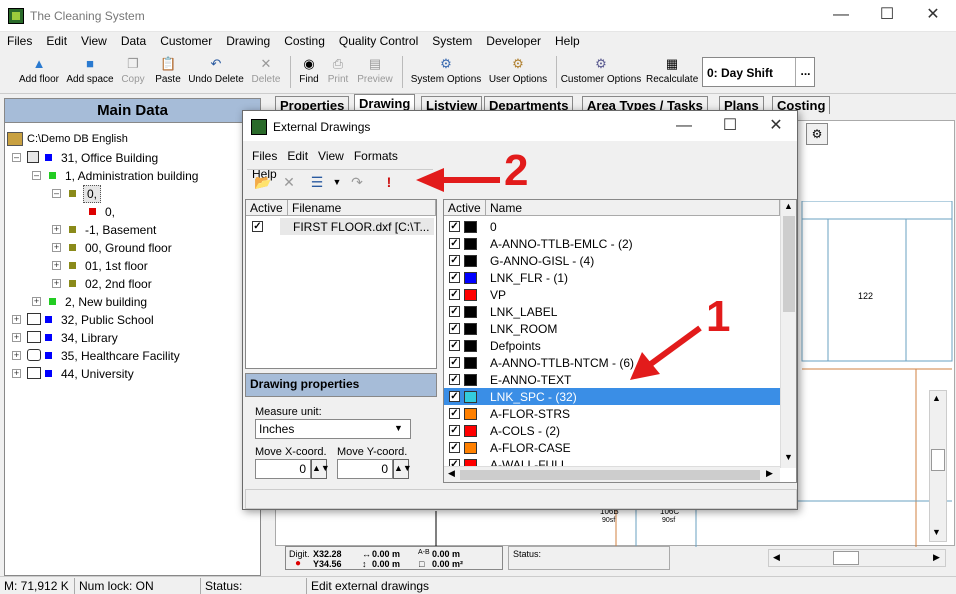 Image resolution: width=956 pixels, height=594 pixels. I want to click on annotation-number-1: 1, so click(718, 316).